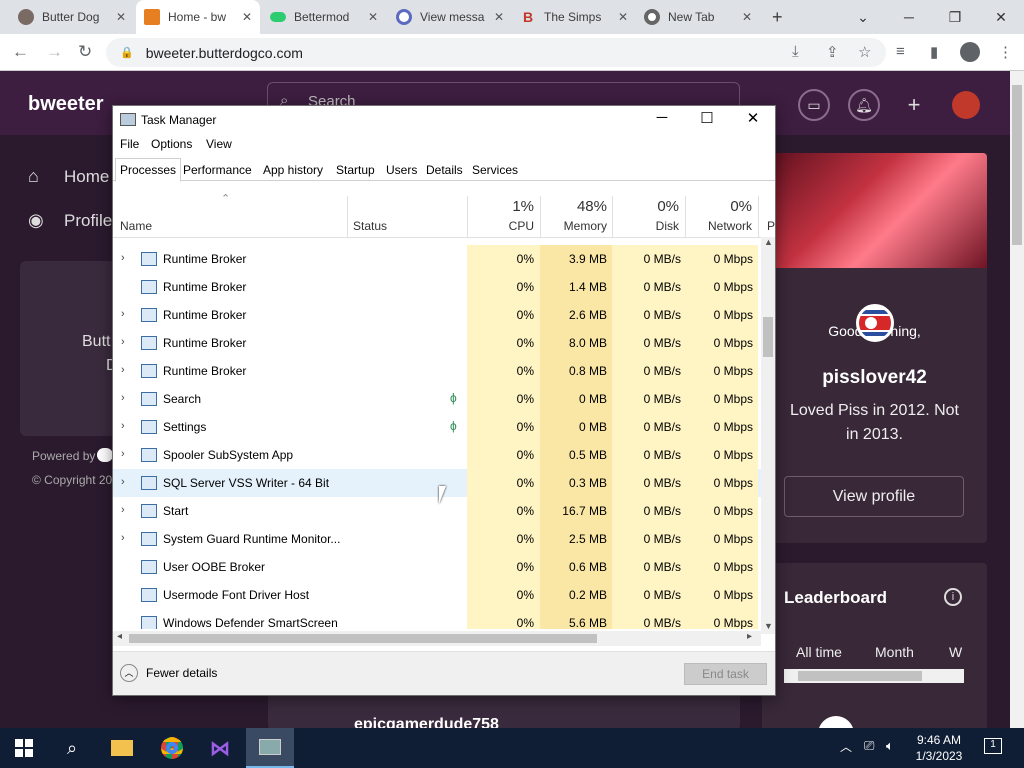 The width and height of the screenshot is (1024, 768). Describe the element at coordinates (148, 170) in the screenshot. I see `tab-processes: Processes` at that location.